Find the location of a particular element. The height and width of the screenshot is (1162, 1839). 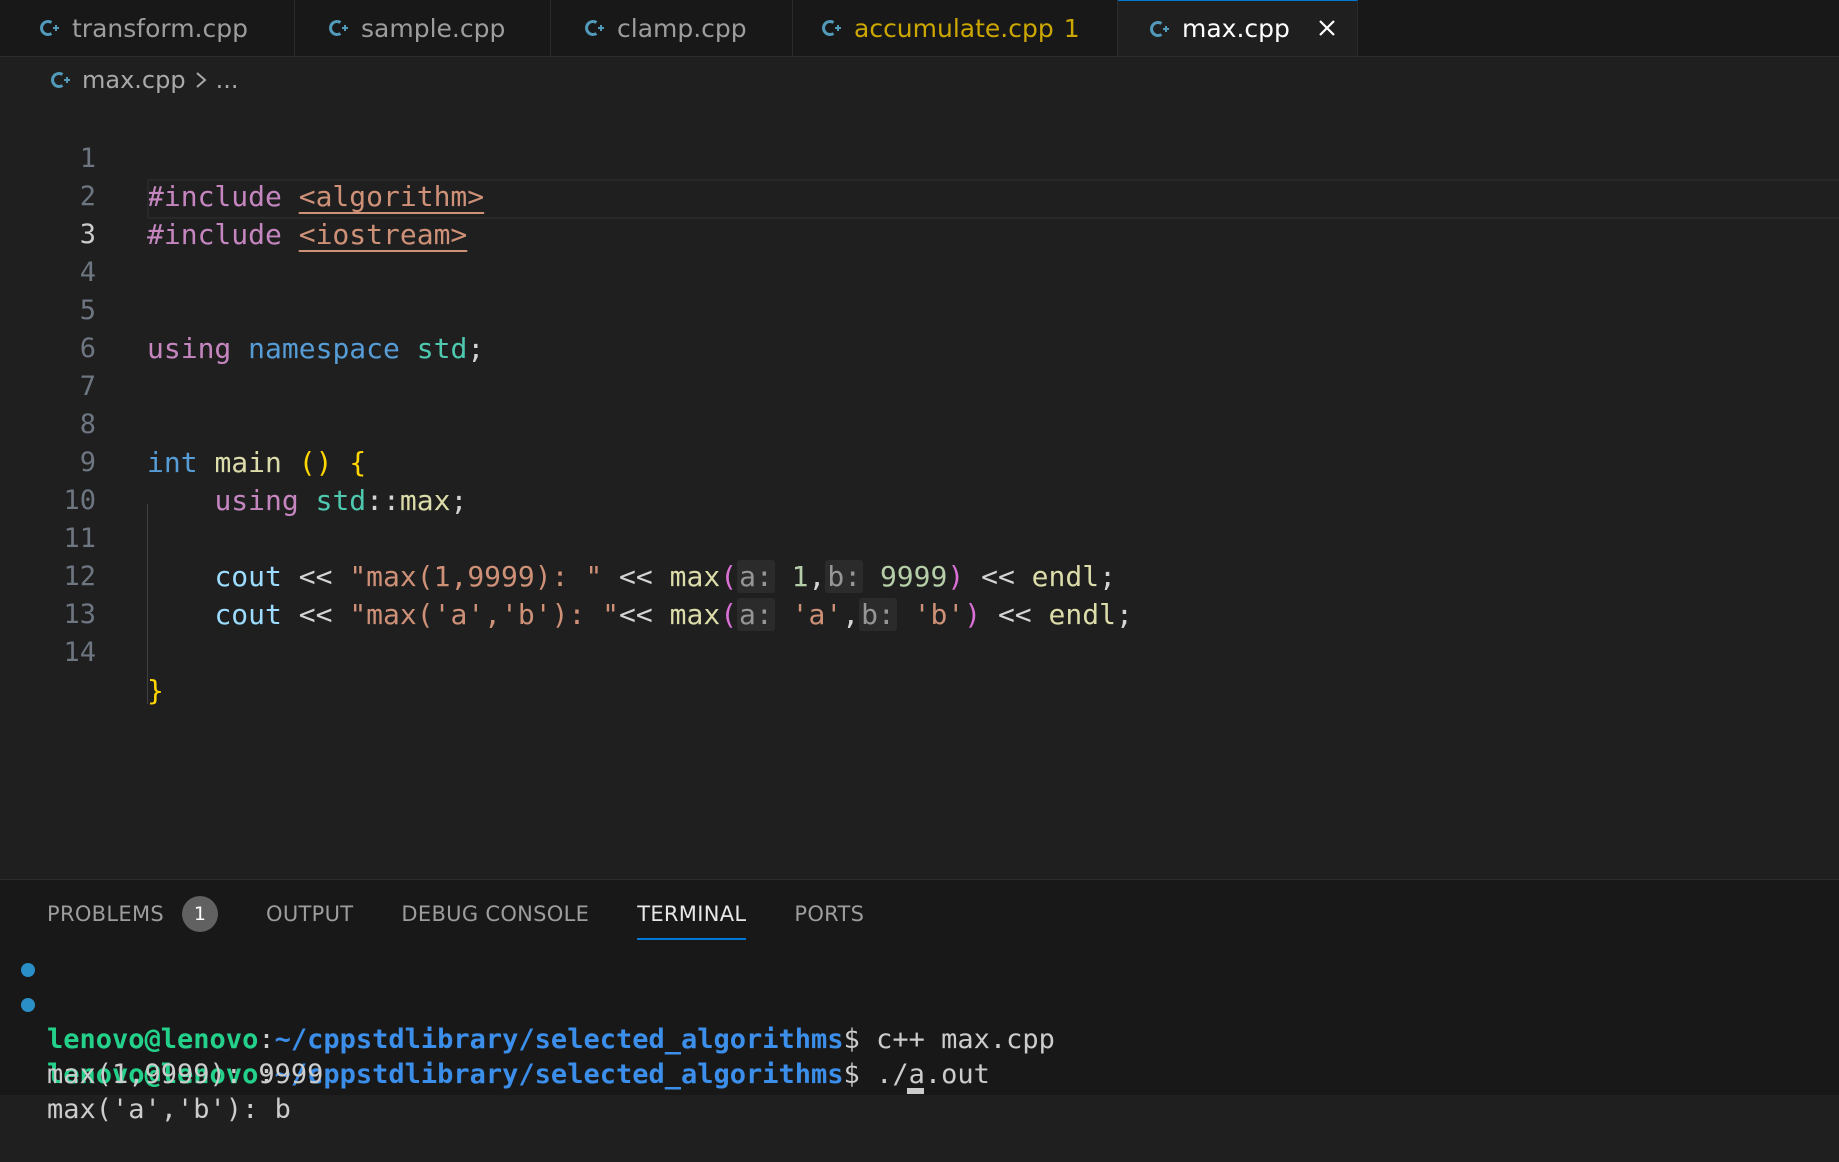

code-line: 1 #include <algorithm> is located at coordinates (919, 157).